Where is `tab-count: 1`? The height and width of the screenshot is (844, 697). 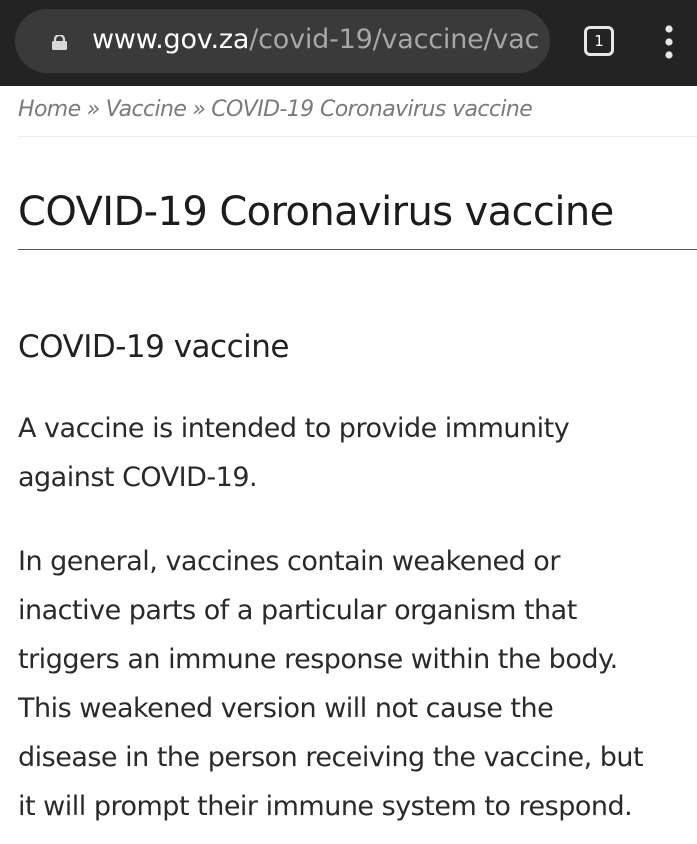 tab-count: 1 is located at coordinates (599, 41).